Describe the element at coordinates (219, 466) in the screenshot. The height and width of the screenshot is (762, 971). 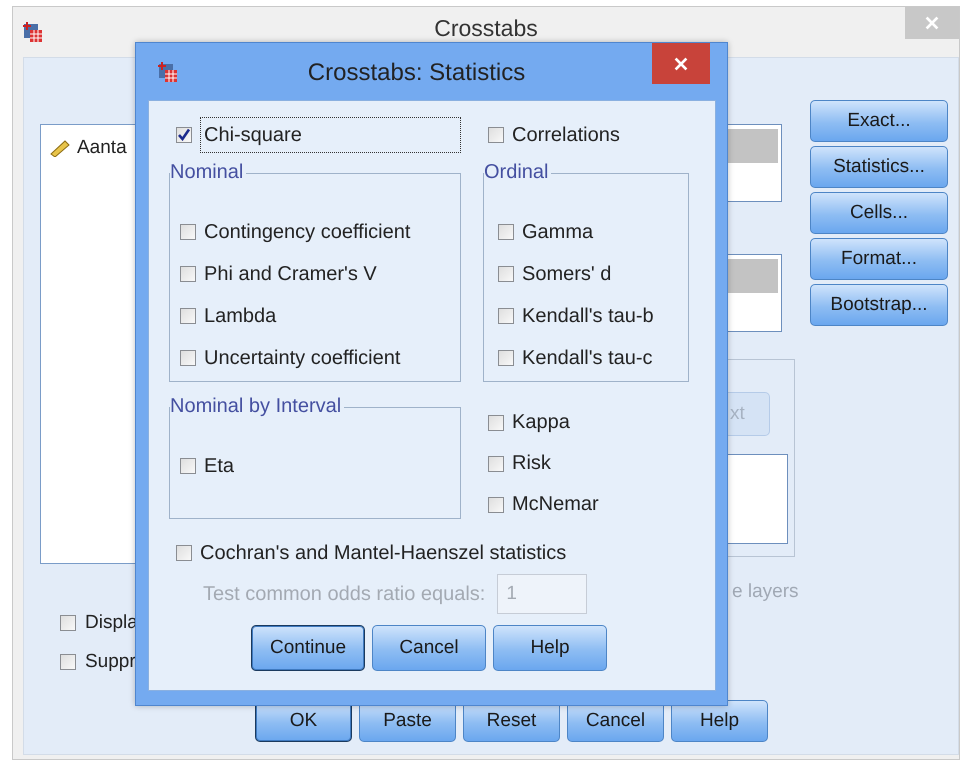
I see `checkbox-label: Eta` at that location.